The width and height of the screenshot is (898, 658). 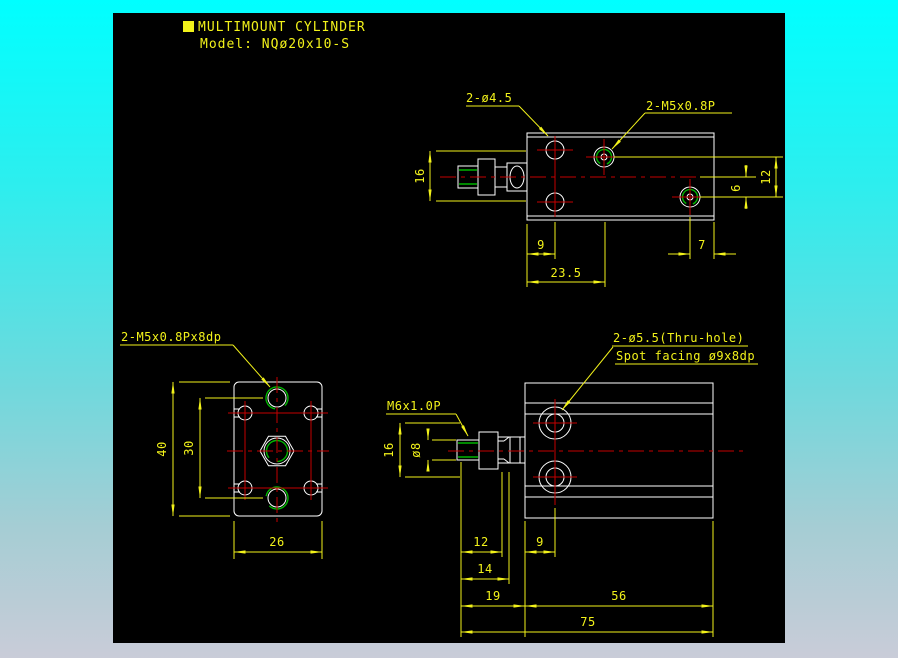 What do you see at coordinates (678, 338) in the screenshot?
I see `side-view-thru-hole-label: 2-ø5.5(Thru-hole)` at bounding box center [678, 338].